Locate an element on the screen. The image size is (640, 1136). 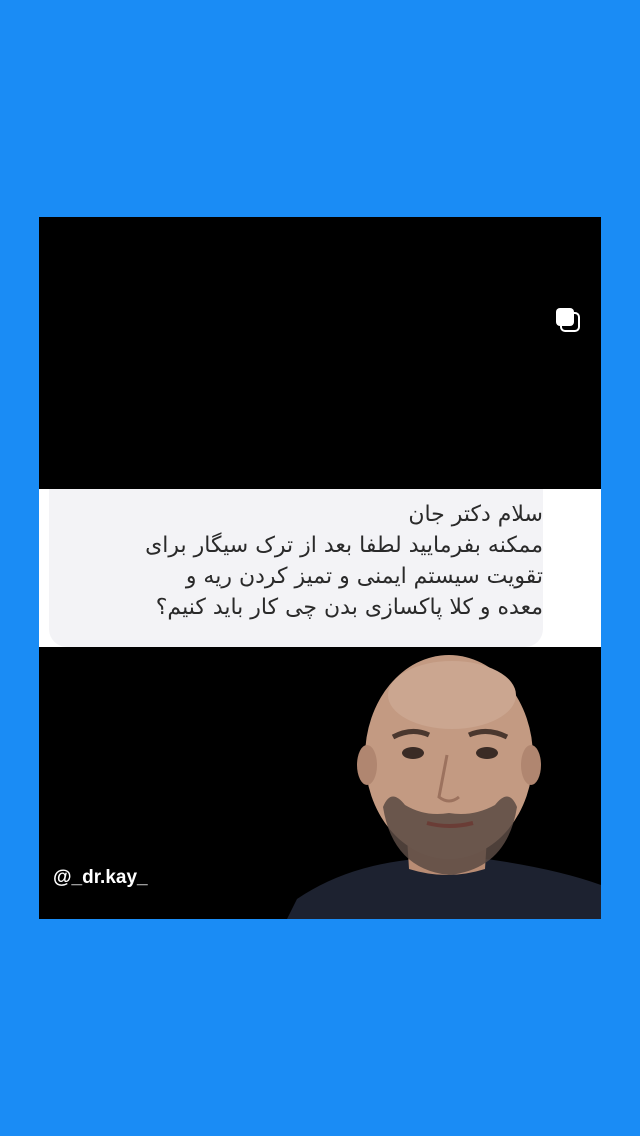
creator-handle: @_dr.kay_ is located at coordinates (100, 878).